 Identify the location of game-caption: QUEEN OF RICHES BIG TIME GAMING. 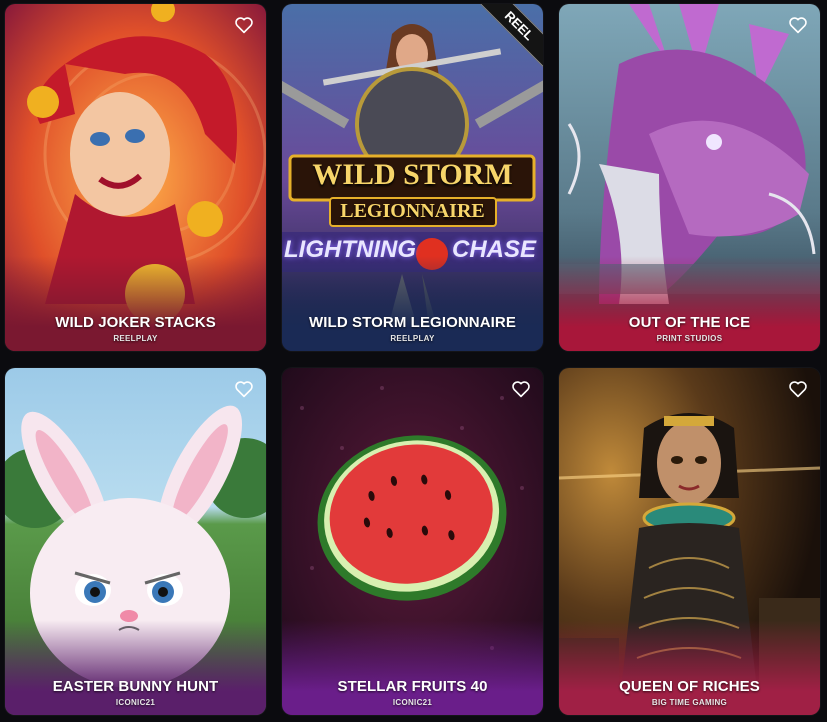
(689, 692).